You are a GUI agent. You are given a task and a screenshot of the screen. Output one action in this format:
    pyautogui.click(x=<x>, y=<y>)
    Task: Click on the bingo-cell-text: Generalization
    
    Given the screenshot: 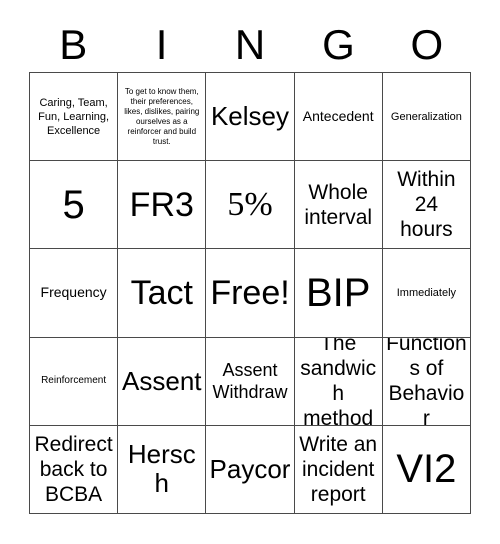 What is the action you would take?
    pyautogui.click(x=426, y=116)
    